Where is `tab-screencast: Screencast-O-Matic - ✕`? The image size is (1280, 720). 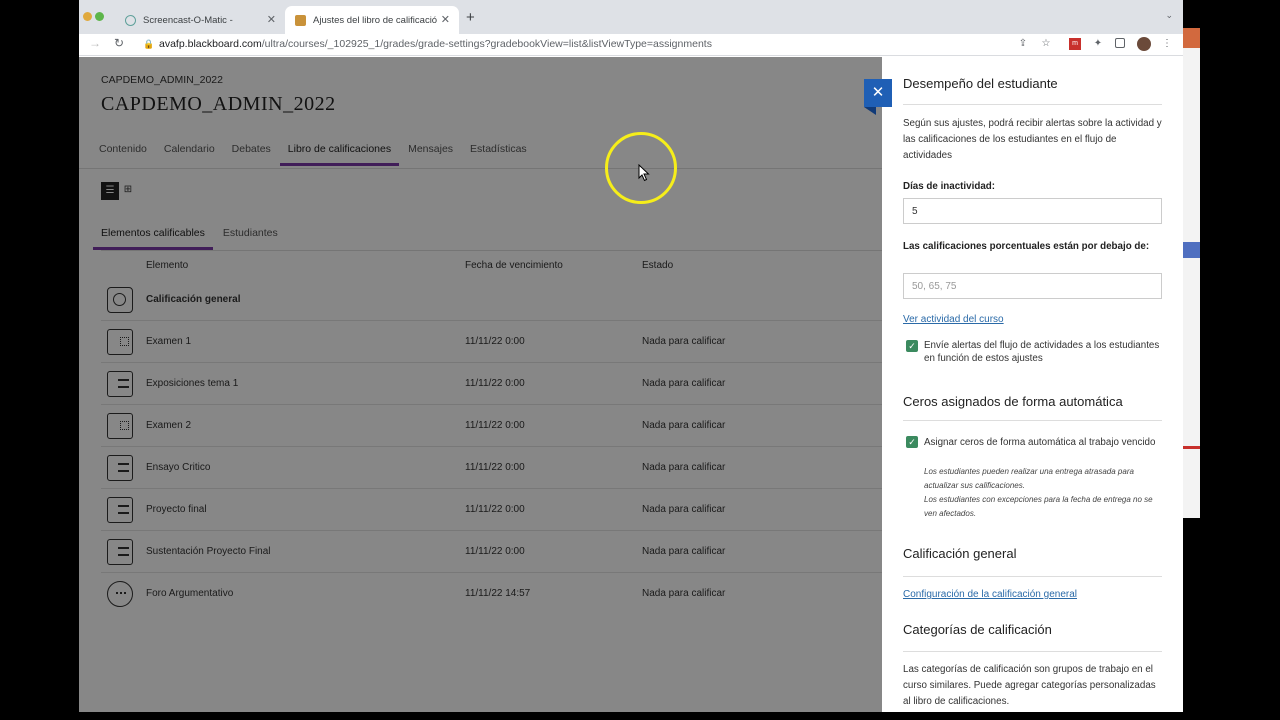 tab-screencast: Screencast-O-Matic - ✕ is located at coordinates (200, 20).